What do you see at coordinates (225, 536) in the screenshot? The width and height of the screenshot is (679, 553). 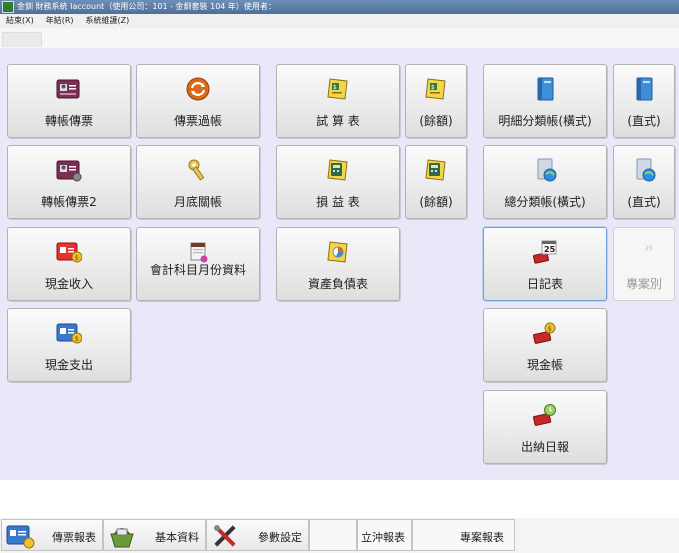 I see `tools-icon` at bounding box center [225, 536].